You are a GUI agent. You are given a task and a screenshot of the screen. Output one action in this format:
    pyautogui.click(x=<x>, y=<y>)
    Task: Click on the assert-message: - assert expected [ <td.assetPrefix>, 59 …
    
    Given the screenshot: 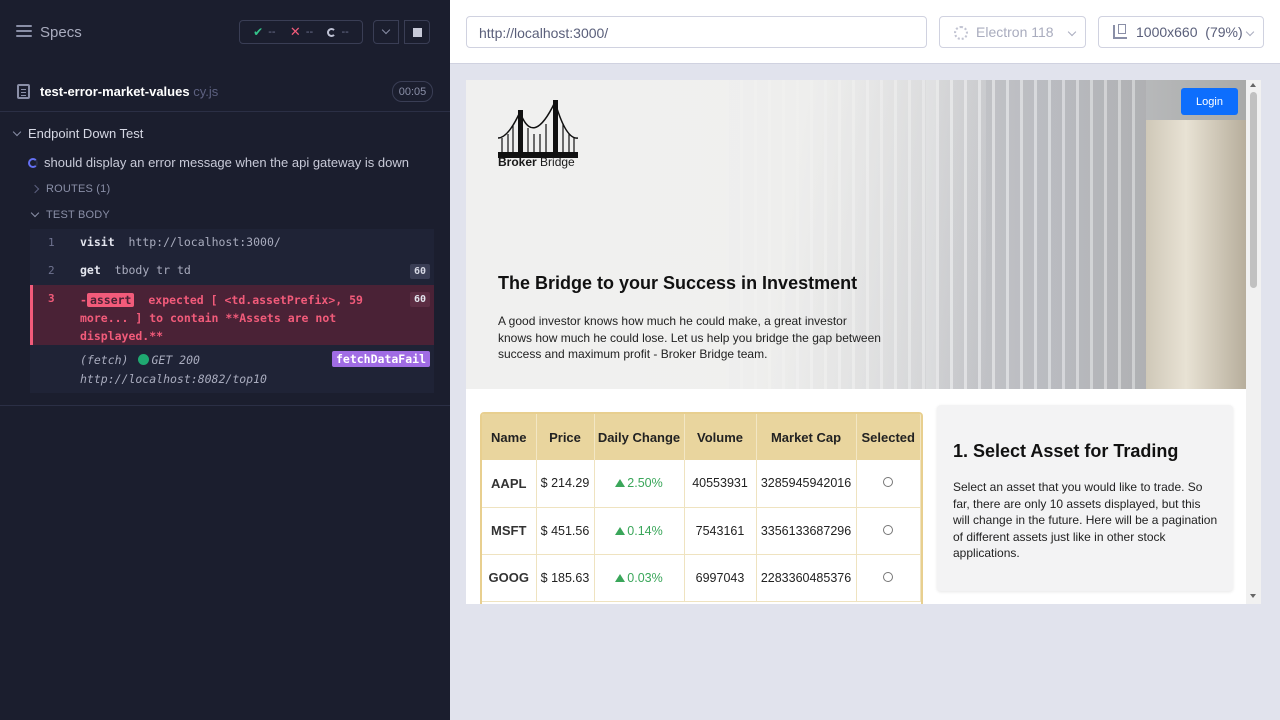 What is the action you would take?
    pyautogui.click(x=230, y=318)
    